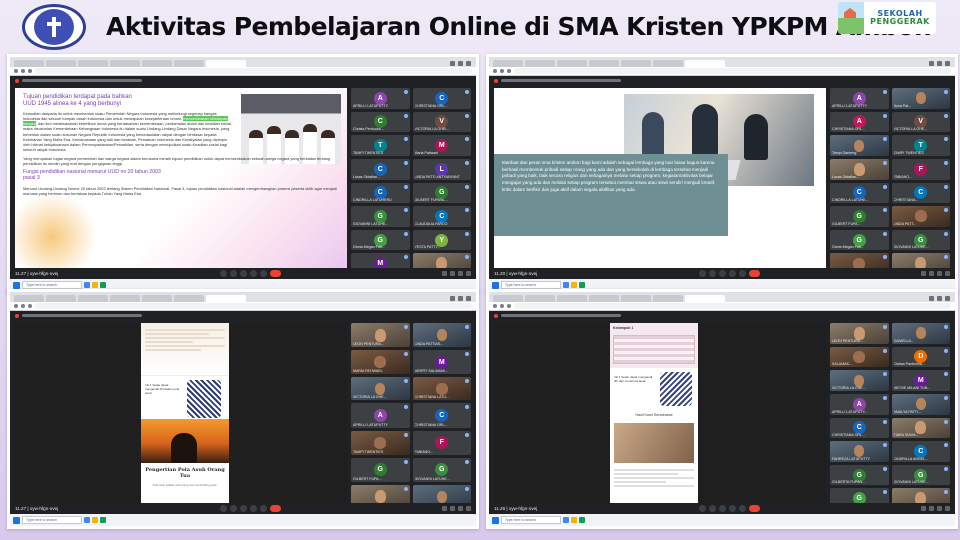 The width and height of the screenshot is (960, 540). What do you see at coordinates (16, 71) in the screenshot?
I see `back-icon` at bounding box center [16, 71].